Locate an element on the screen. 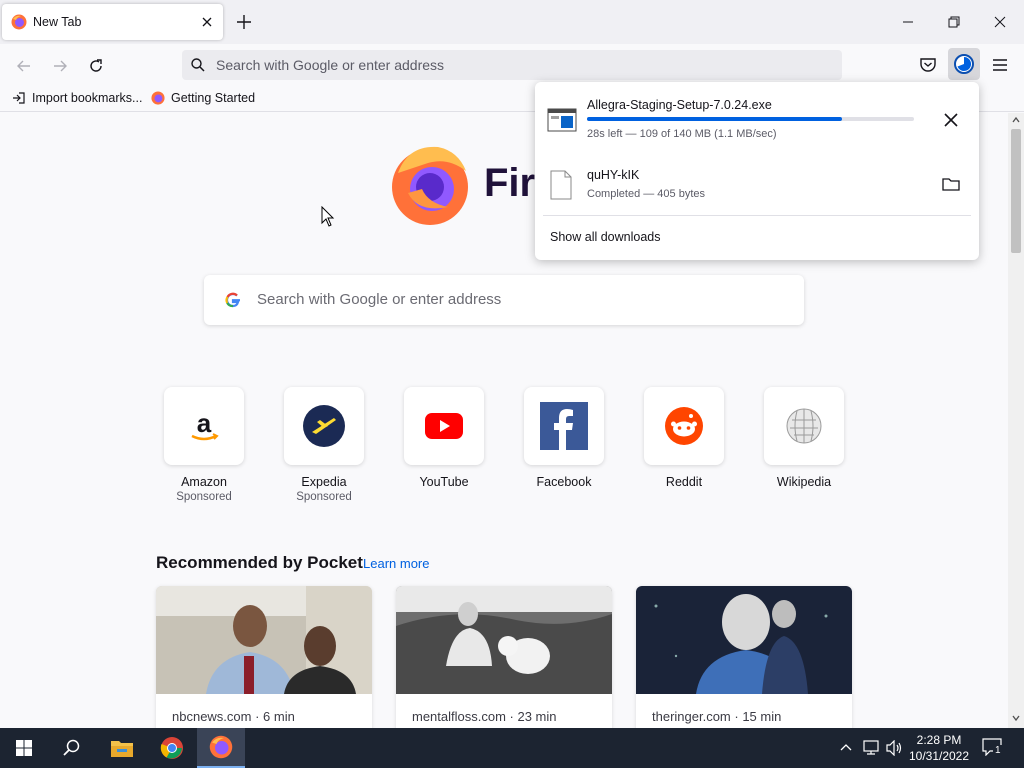 The height and width of the screenshot is (768, 1024). download-status: 28s left — 109 of 140 MB (1.1 MB/sec) is located at coordinates (682, 134).